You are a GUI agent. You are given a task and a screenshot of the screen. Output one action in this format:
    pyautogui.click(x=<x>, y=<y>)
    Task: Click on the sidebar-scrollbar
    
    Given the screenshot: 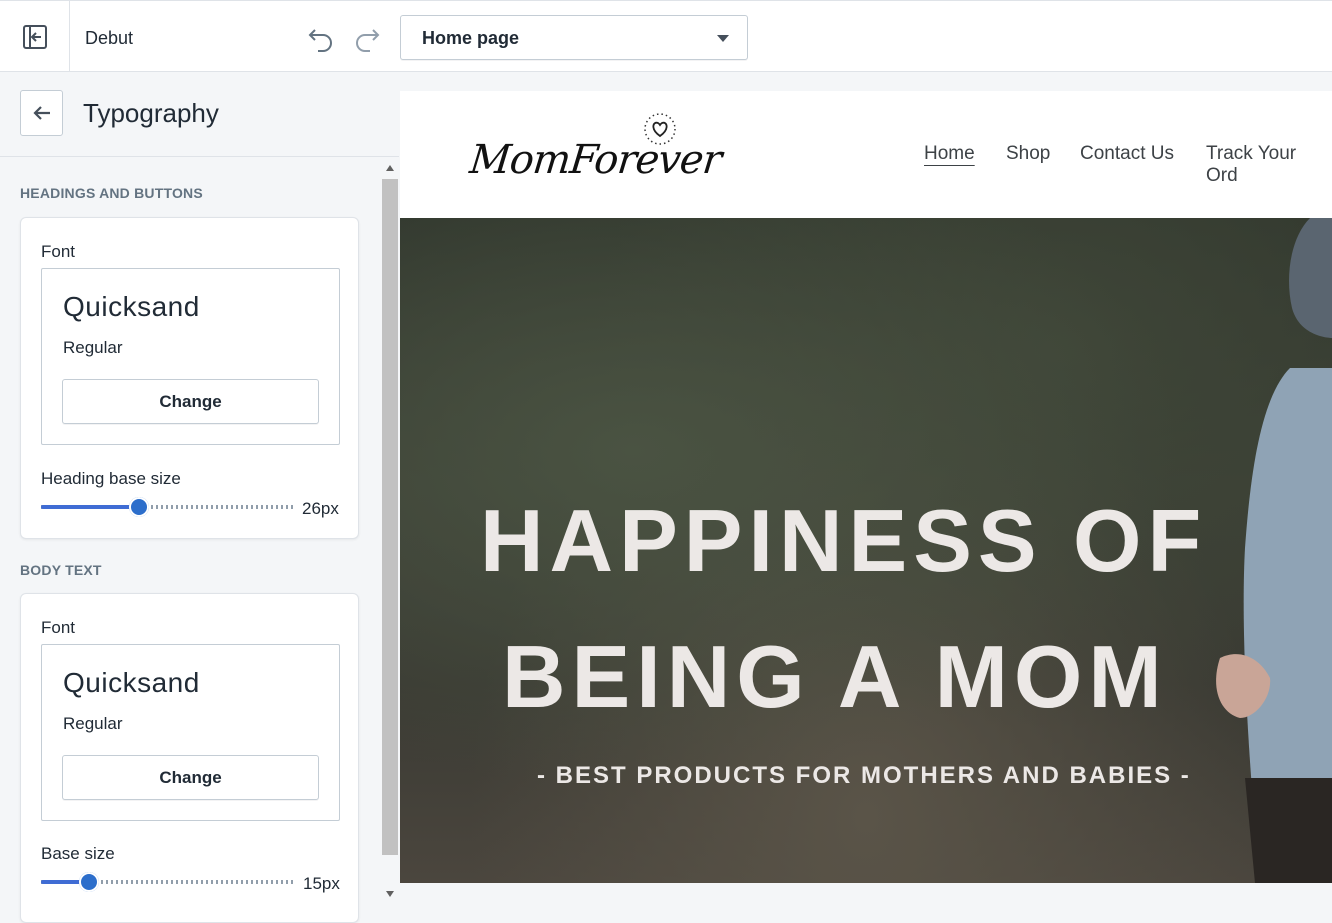 What is the action you would take?
    pyautogui.click(x=390, y=530)
    